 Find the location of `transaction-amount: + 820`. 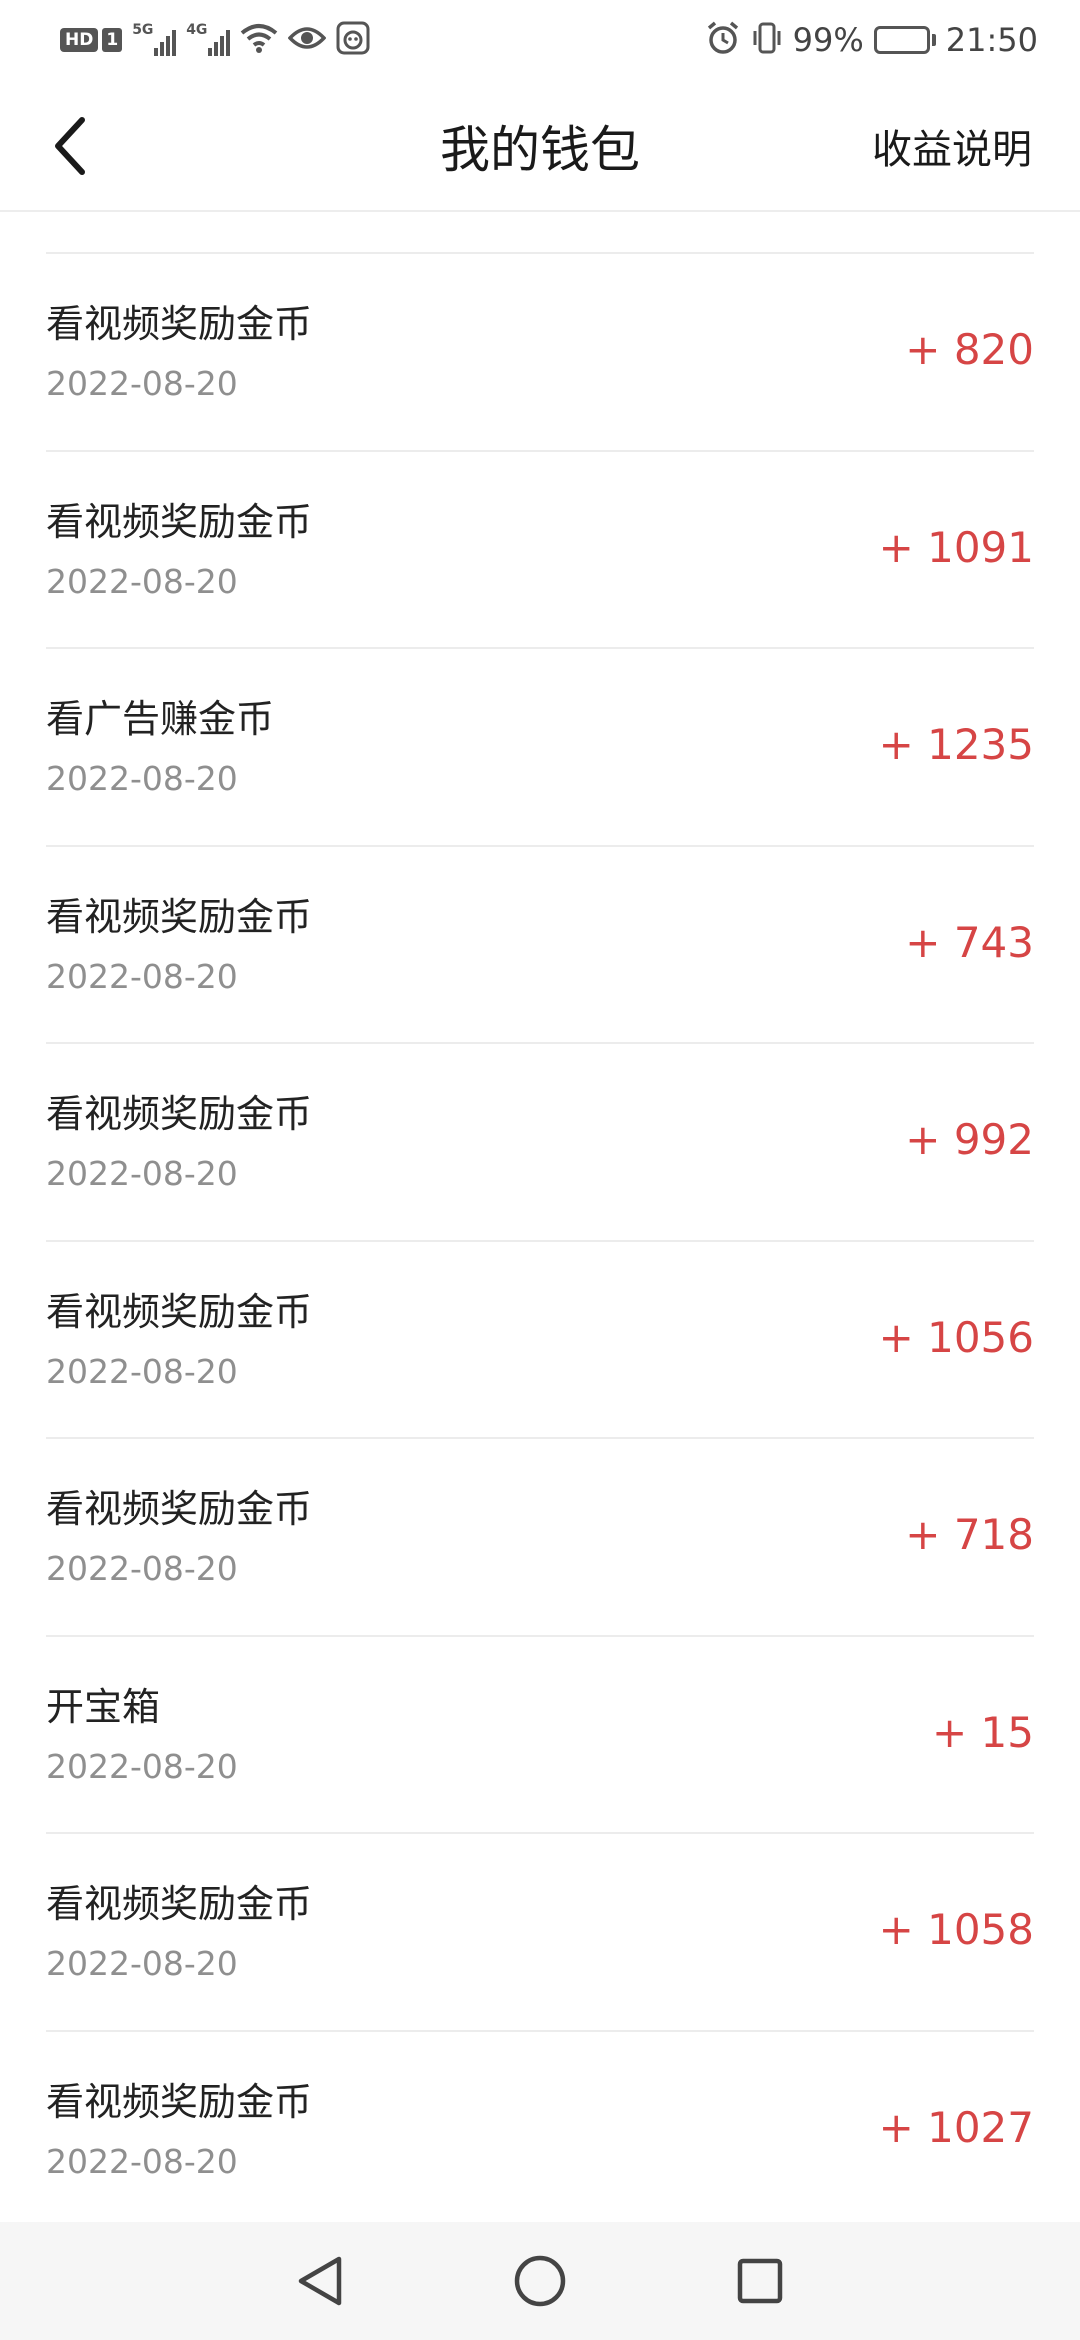

transaction-amount: + 820 is located at coordinates (969, 349).